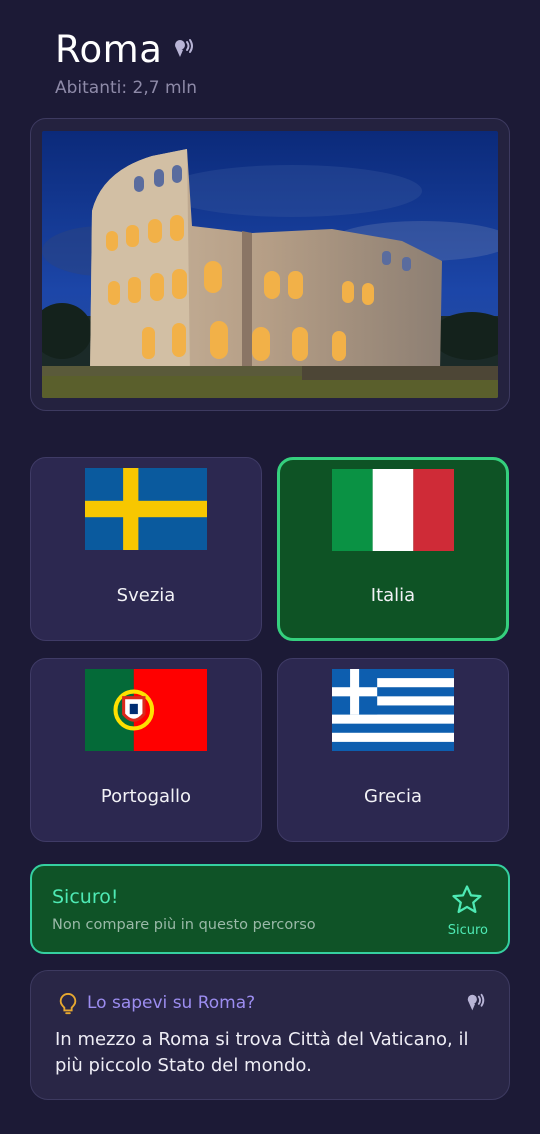 The height and width of the screenshot is (1134, 540). Describe the element at coordinates (393, 710) in the screenshot. I see `greece-flag` at that location.